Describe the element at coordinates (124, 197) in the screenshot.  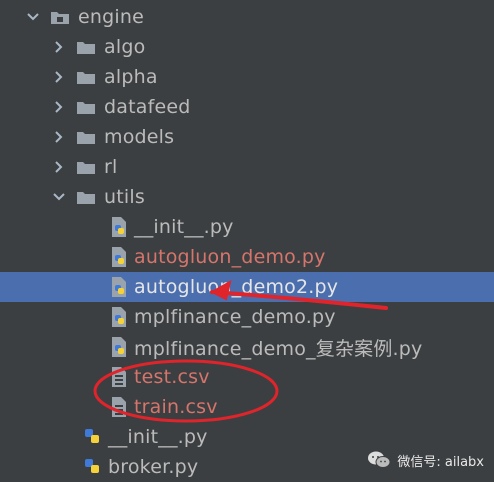
I see `tree-node-label: utils` at that location.